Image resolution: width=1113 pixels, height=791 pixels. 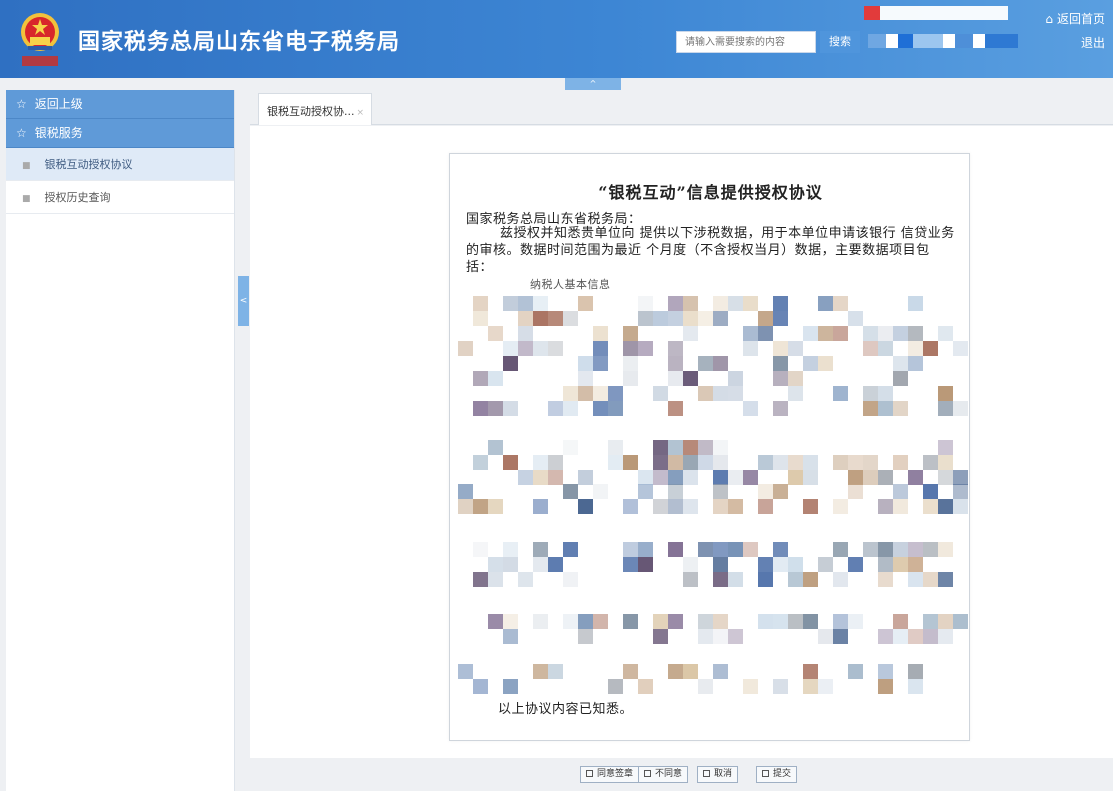 I want to click on button-label: 提交, so click(x=782, y=774).